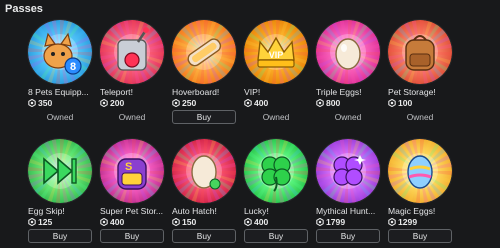  Describe the element at coordinates (207, 92) in the screenshot. I see `pass-name: Hoverboard!` at that location.